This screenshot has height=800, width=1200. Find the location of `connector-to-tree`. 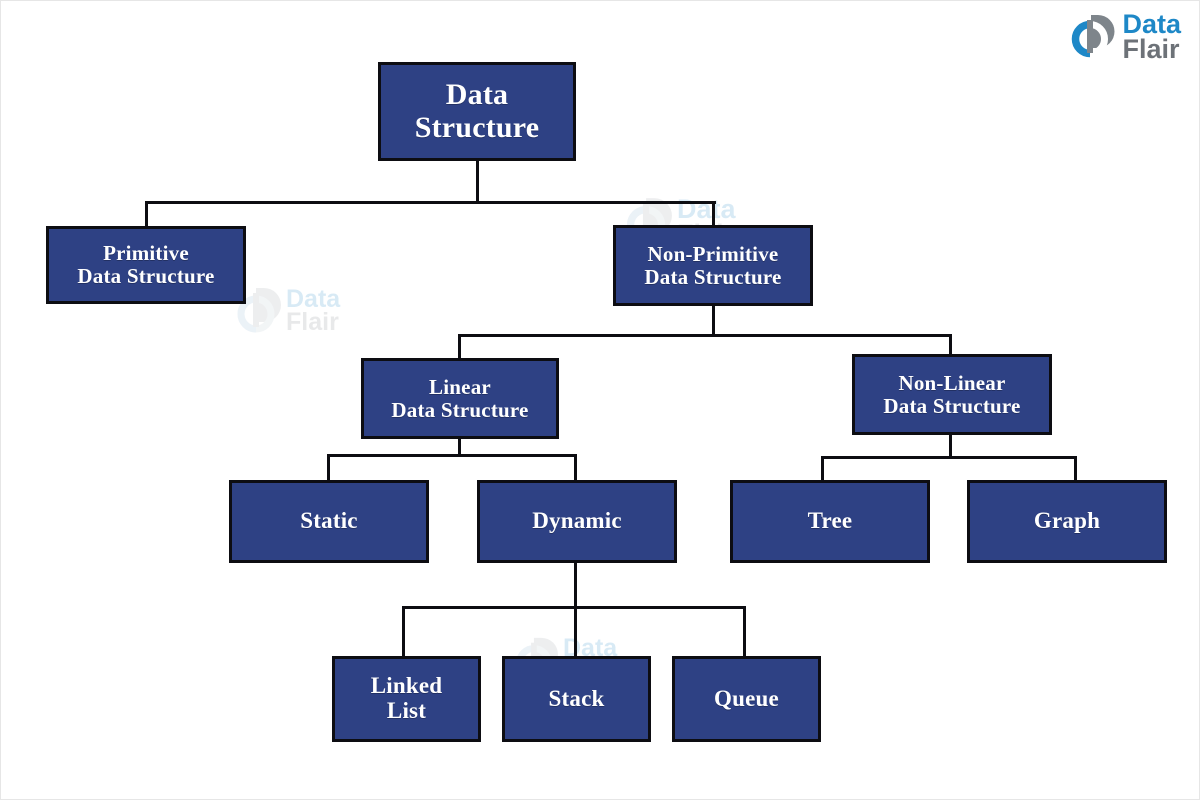

connector-to-tree is located at coordinates (822, 469).